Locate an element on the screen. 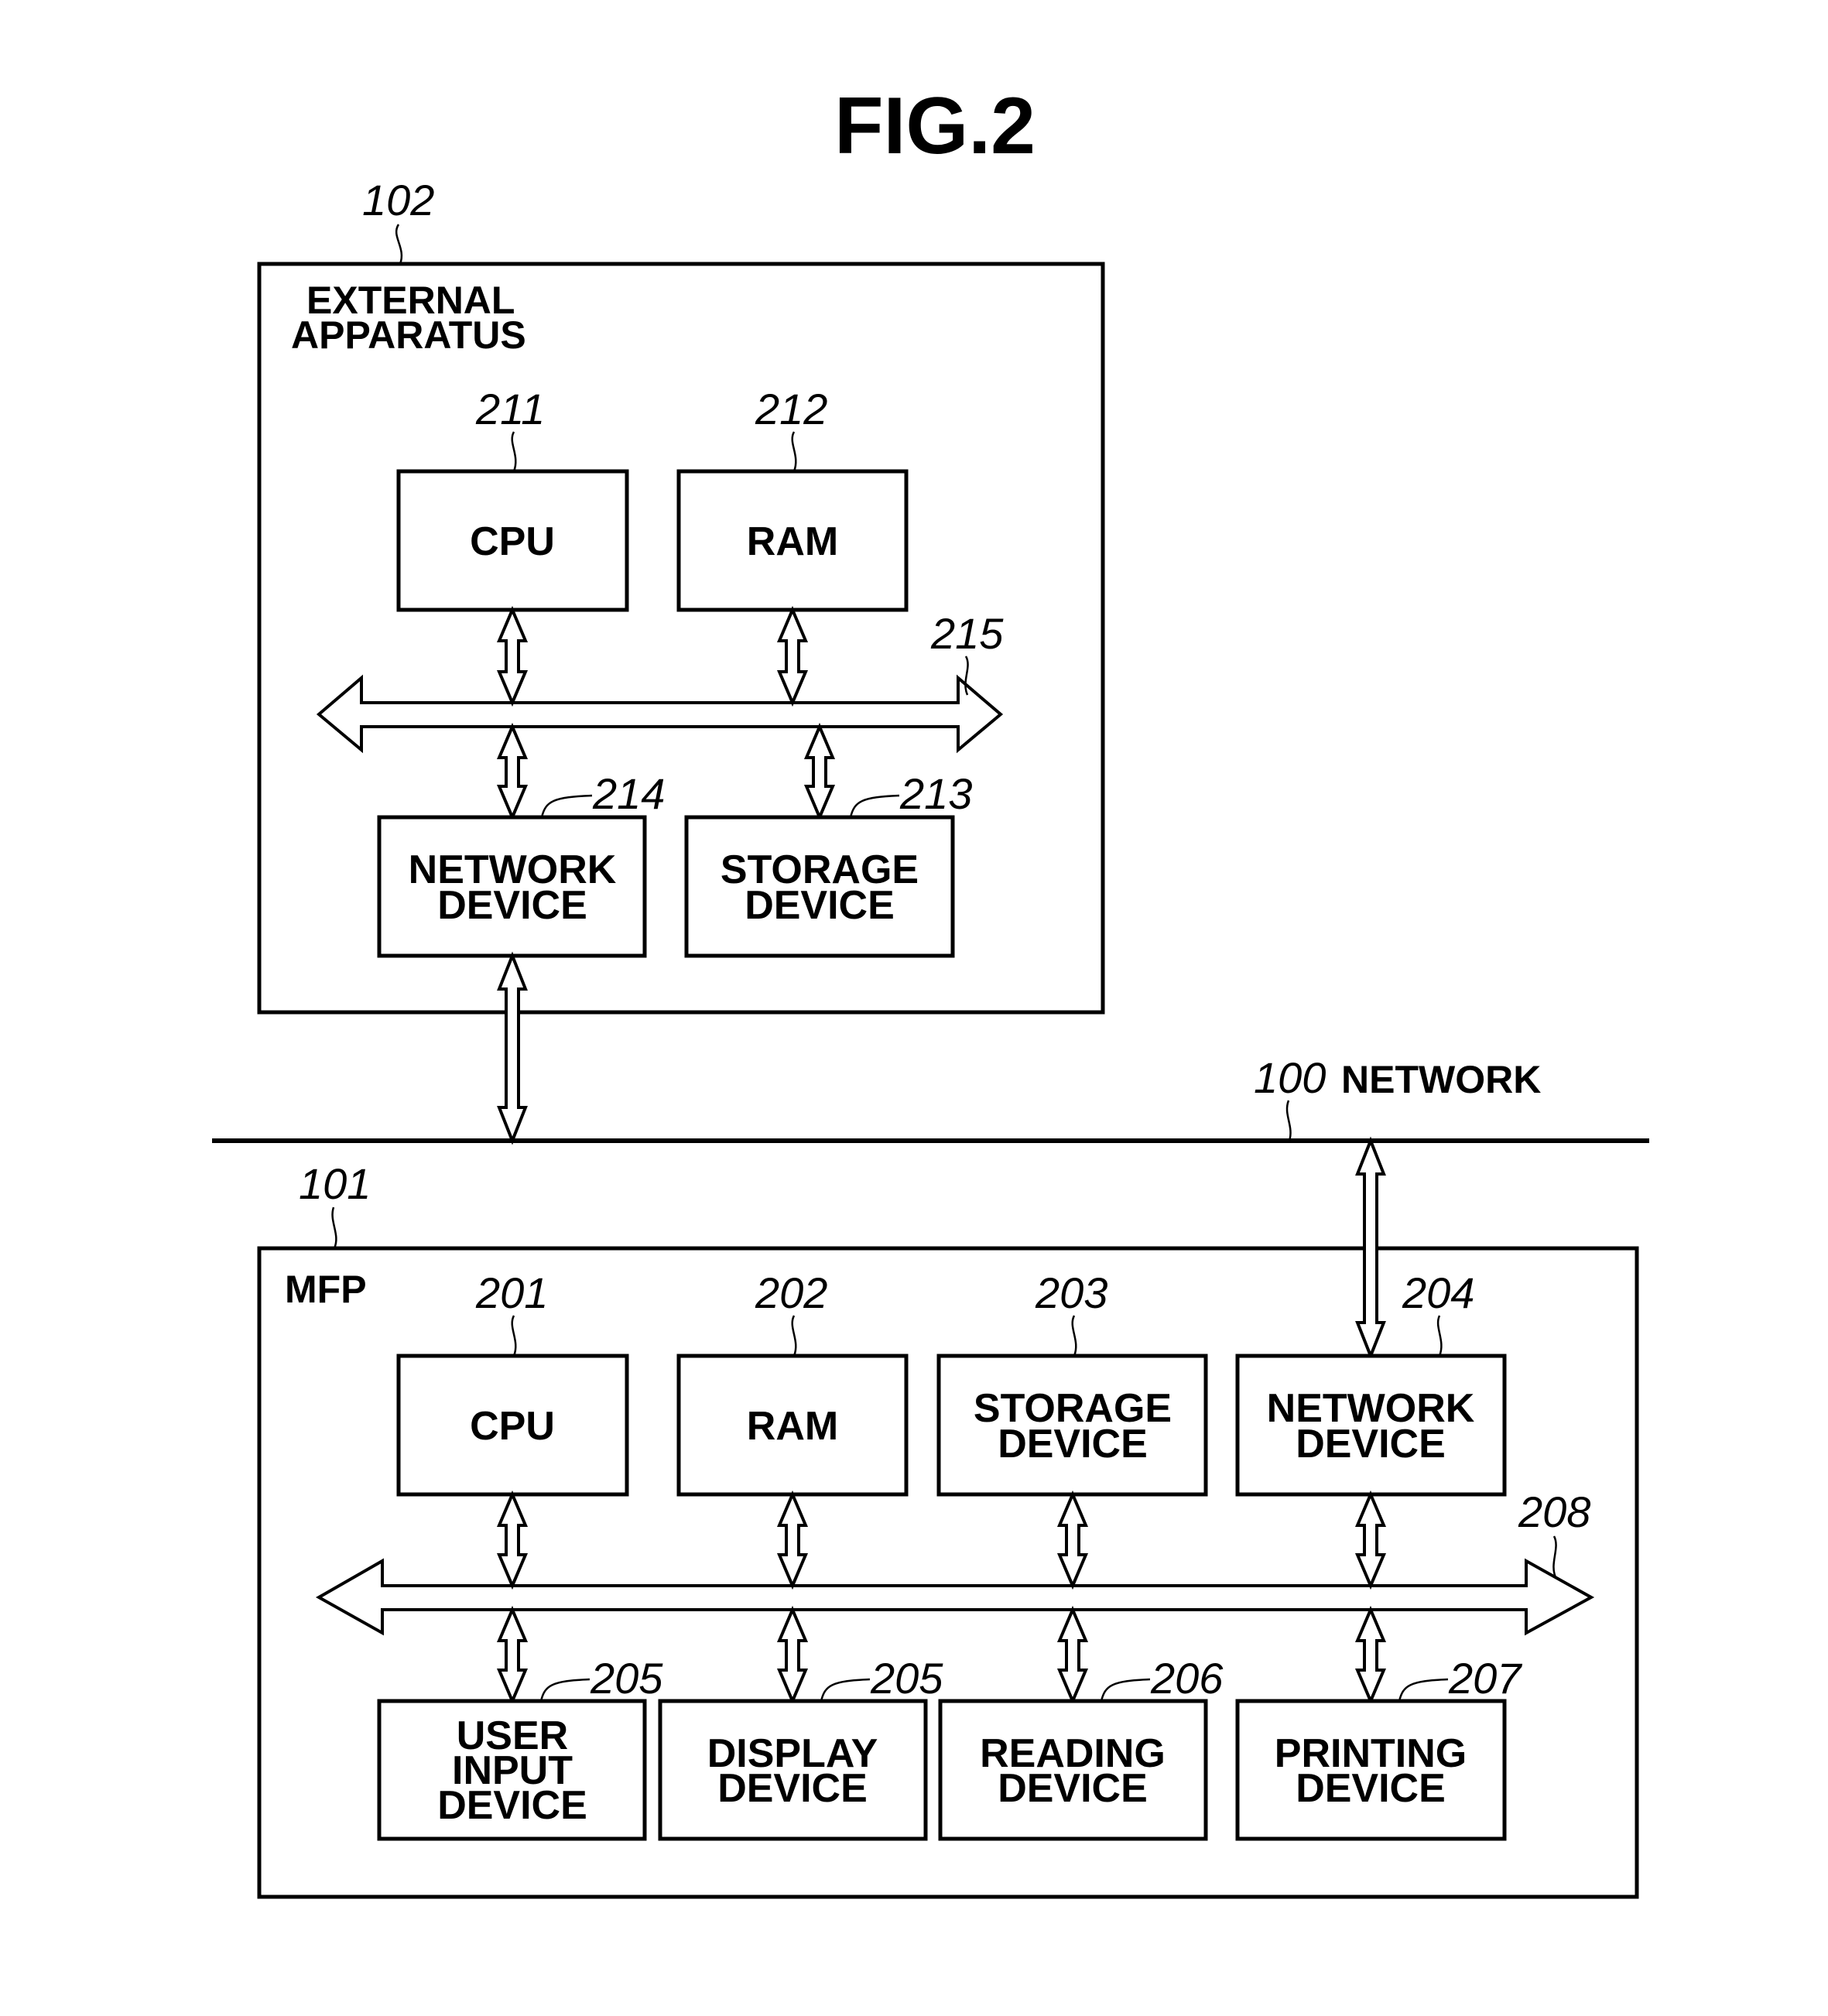 This screenshot has width=1828, height=2016. ref-label: 202 is located at coordinates (791, 1292).